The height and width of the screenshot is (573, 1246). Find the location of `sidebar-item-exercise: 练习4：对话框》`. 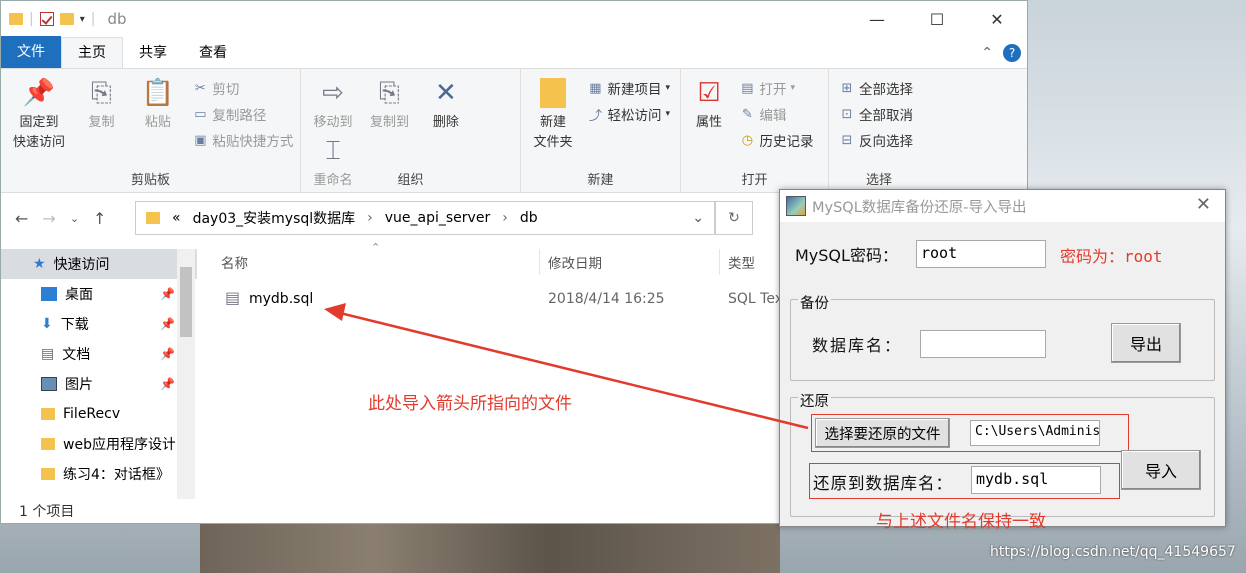

sidebar-item-exercise: 练习4：对话框》 is located at coordinates (99, 474).